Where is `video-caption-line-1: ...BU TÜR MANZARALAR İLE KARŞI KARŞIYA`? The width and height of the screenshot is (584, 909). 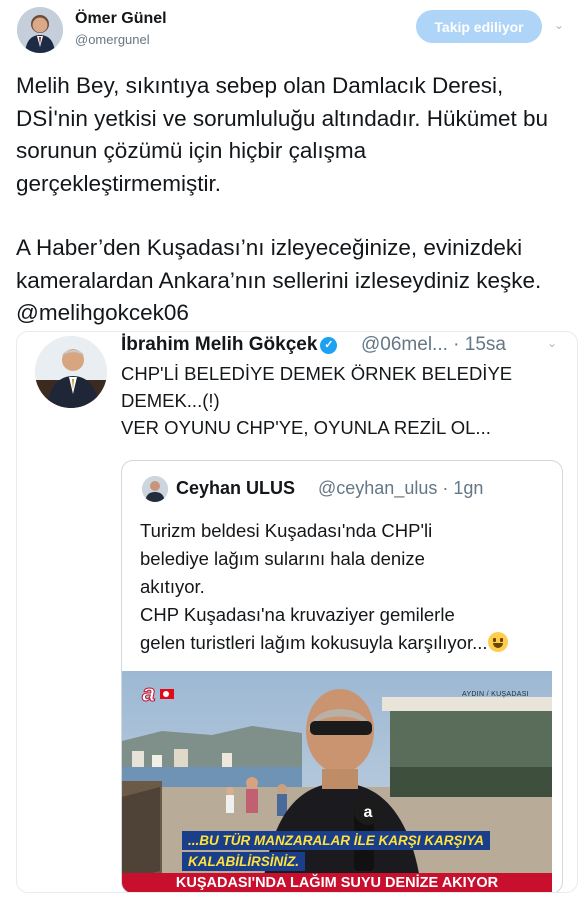 video-caption-line-1: ...BU TÜR MANZARALAR İLE KARŞI KARŞIYA is located at coordinates (336, 840).